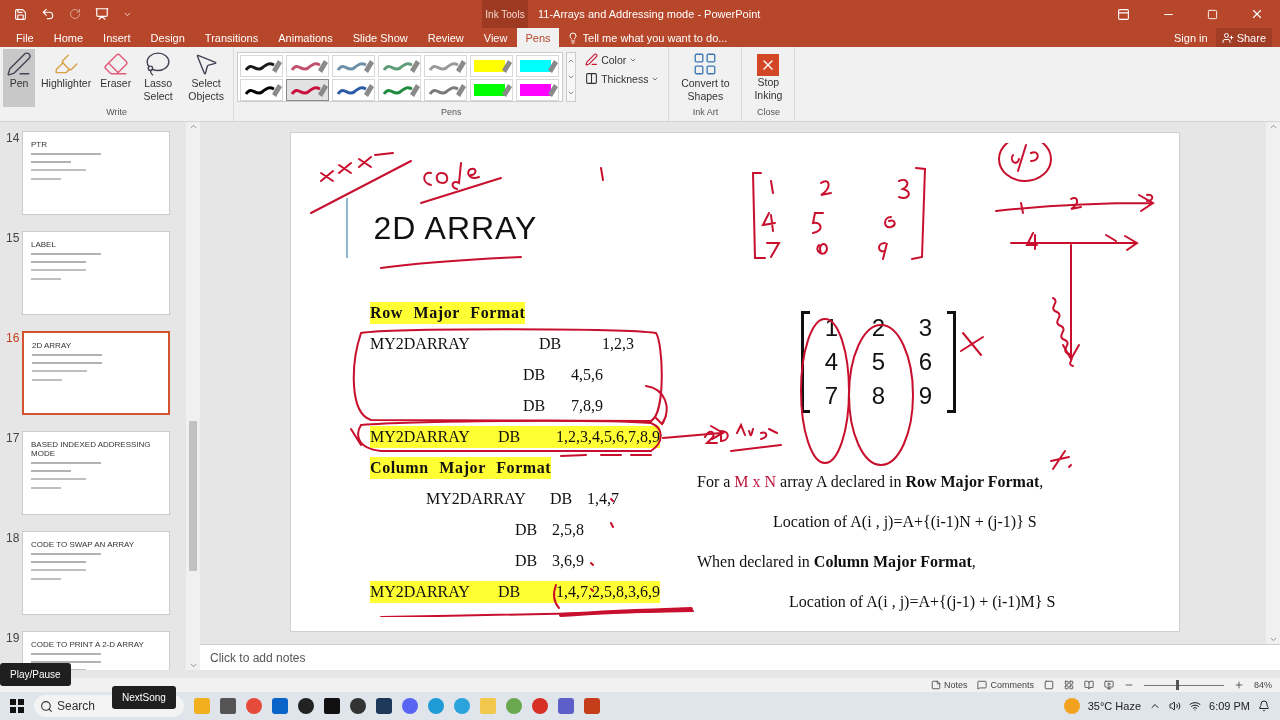  I want to click on slide-thumbnail: LABEL, so click(96, 273).